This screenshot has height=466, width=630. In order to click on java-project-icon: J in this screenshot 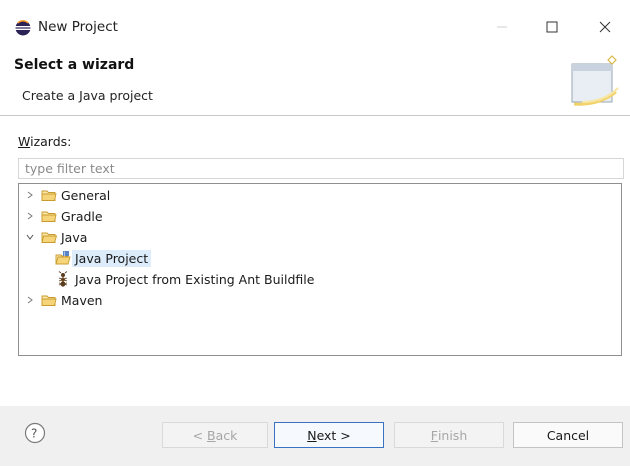, I will do `click(63, 258)`.